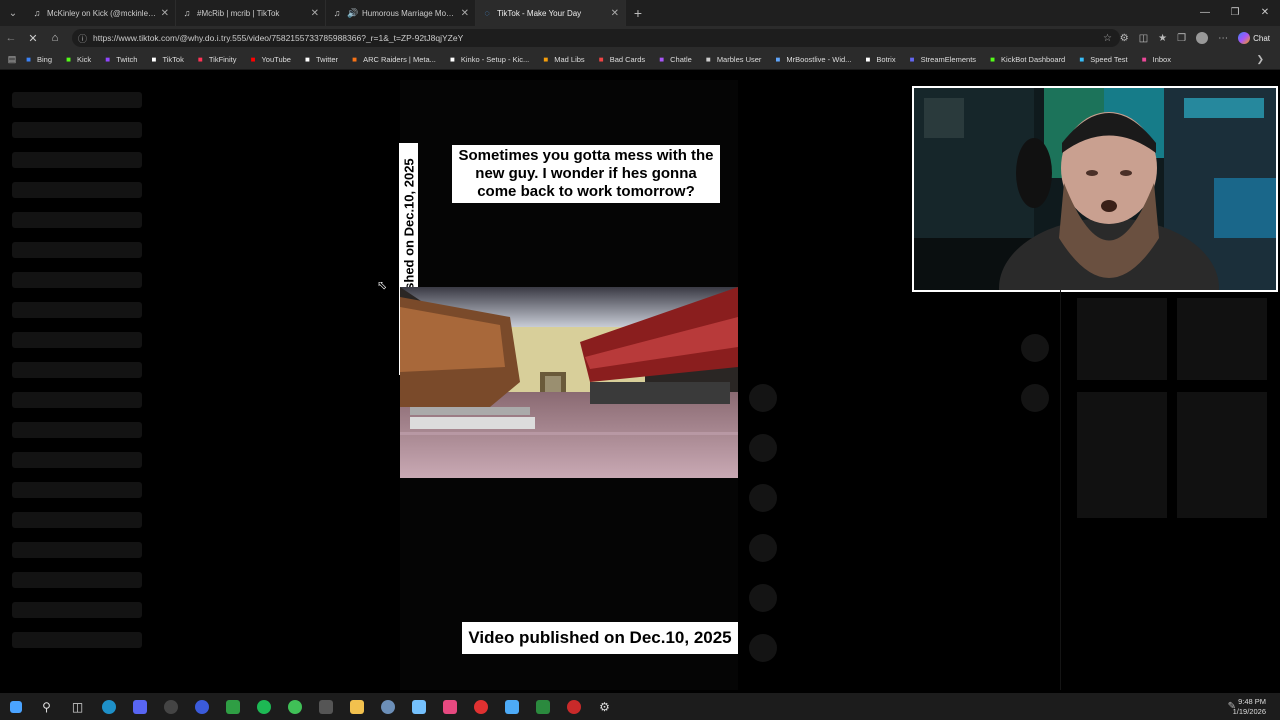  Describe the element at coordinates (1162, 38) in the screenshot. I see `favorites-icon: ★` at that location.